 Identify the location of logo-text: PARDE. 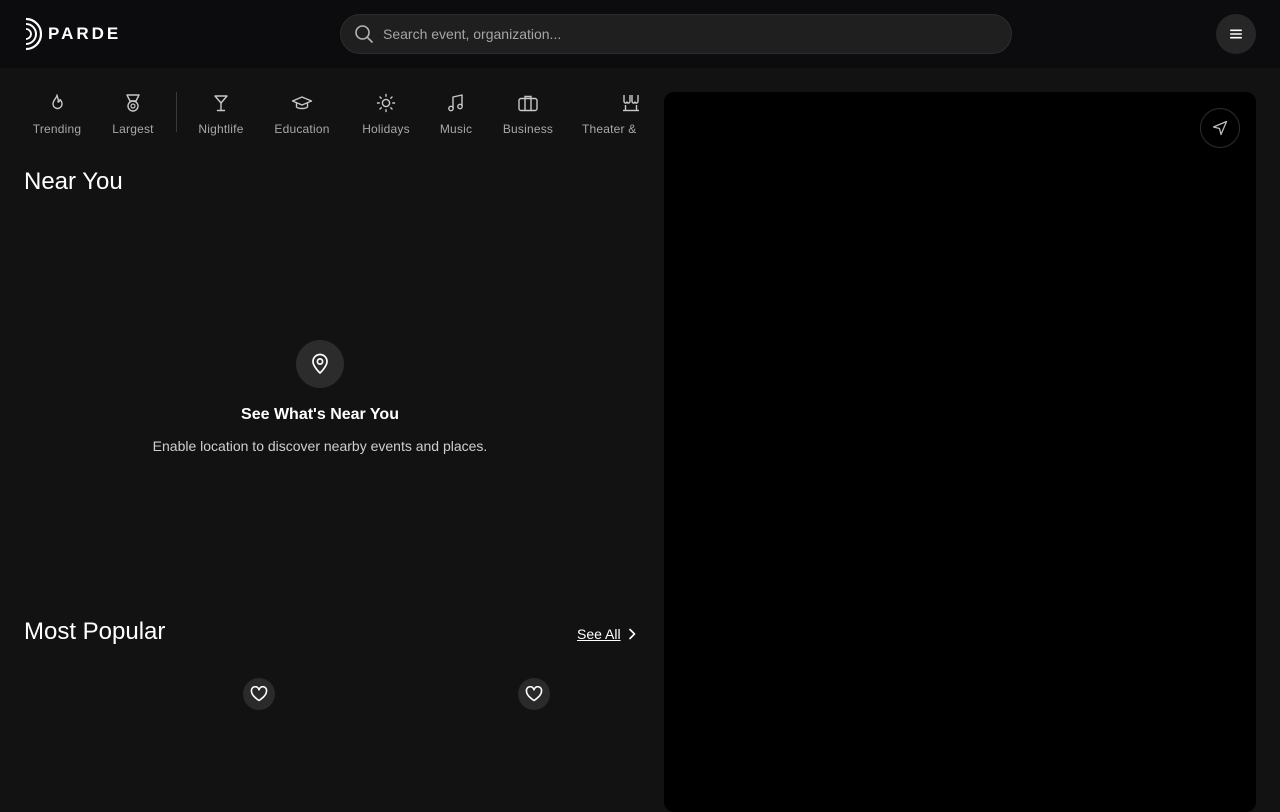
(85, 33).